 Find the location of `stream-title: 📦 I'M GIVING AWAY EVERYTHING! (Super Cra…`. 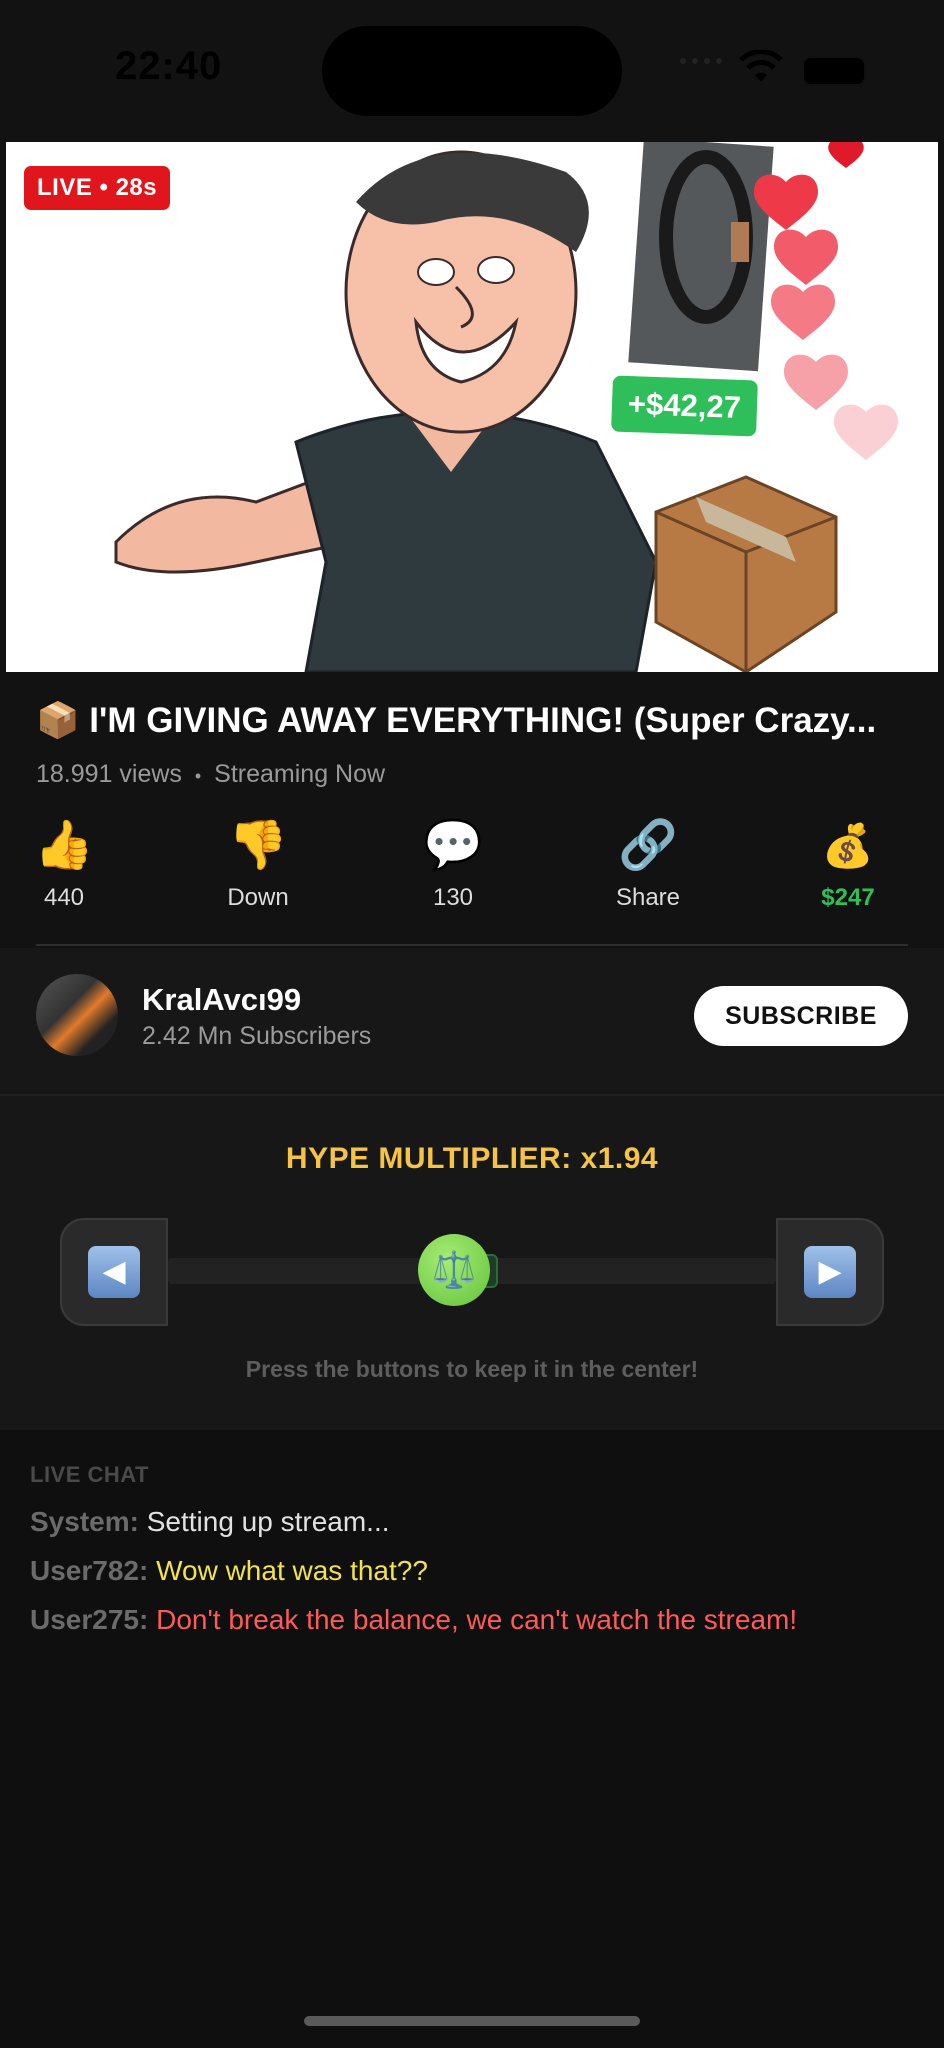

stream-title: 📦 I'M GIVING AWAY EVERYTHING! (Super Cra… is located at coordinates (456, 720).